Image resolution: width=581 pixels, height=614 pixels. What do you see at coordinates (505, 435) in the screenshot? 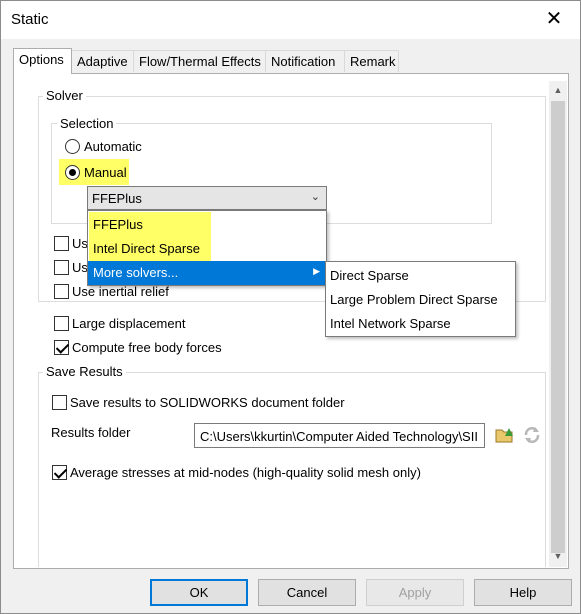
I see `browse-folder-icon` at bounding box center [505, 435].